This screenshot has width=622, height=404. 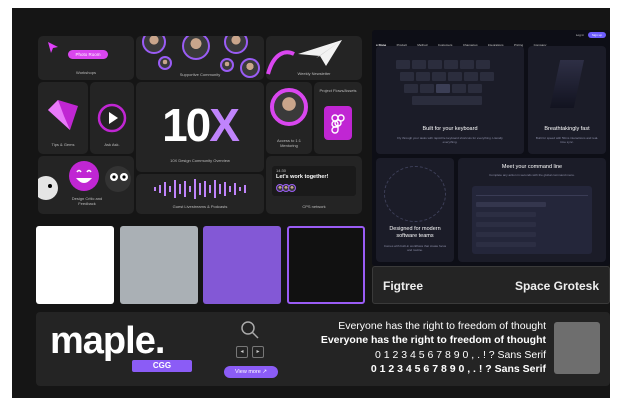 I want to click on chat-message: Let's work together!, so click(x=302, y=177).